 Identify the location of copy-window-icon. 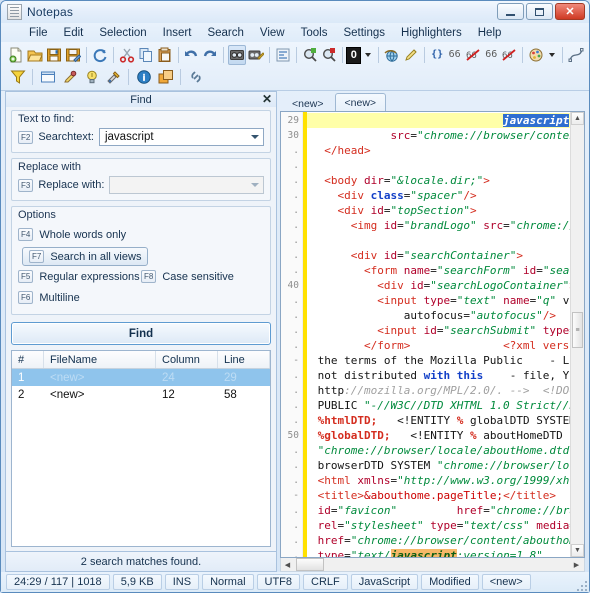
(165, 77).